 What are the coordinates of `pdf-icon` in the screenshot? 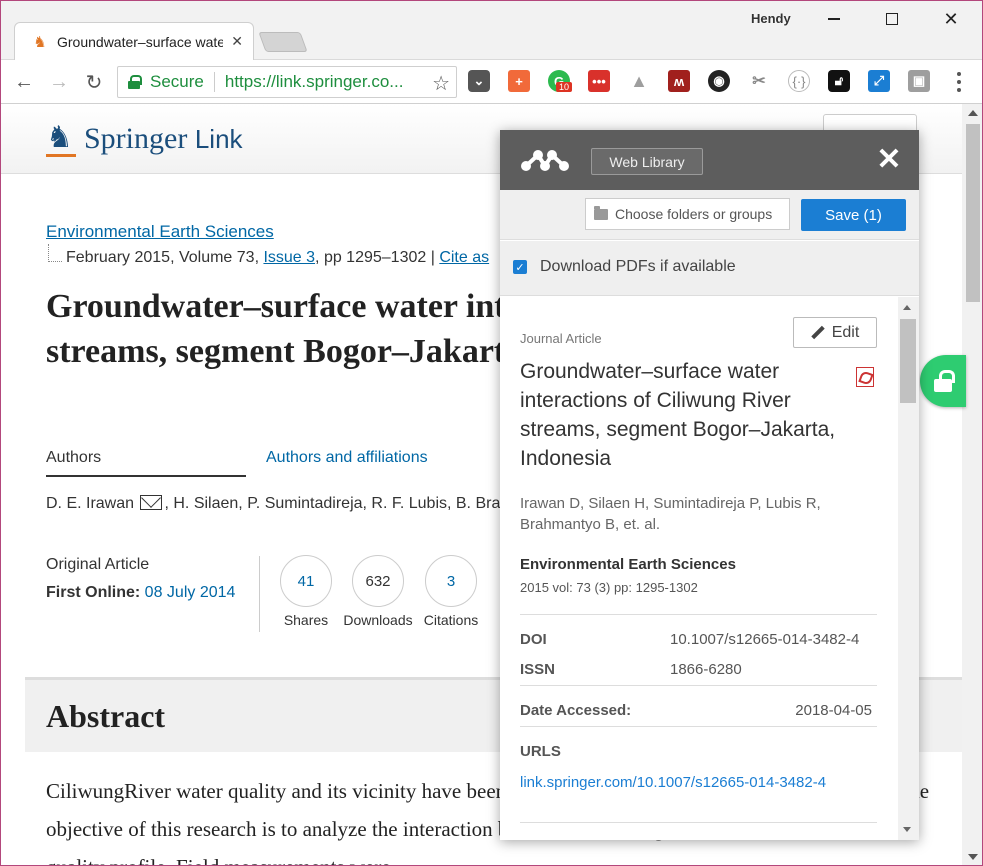 It's located at (865, 377).